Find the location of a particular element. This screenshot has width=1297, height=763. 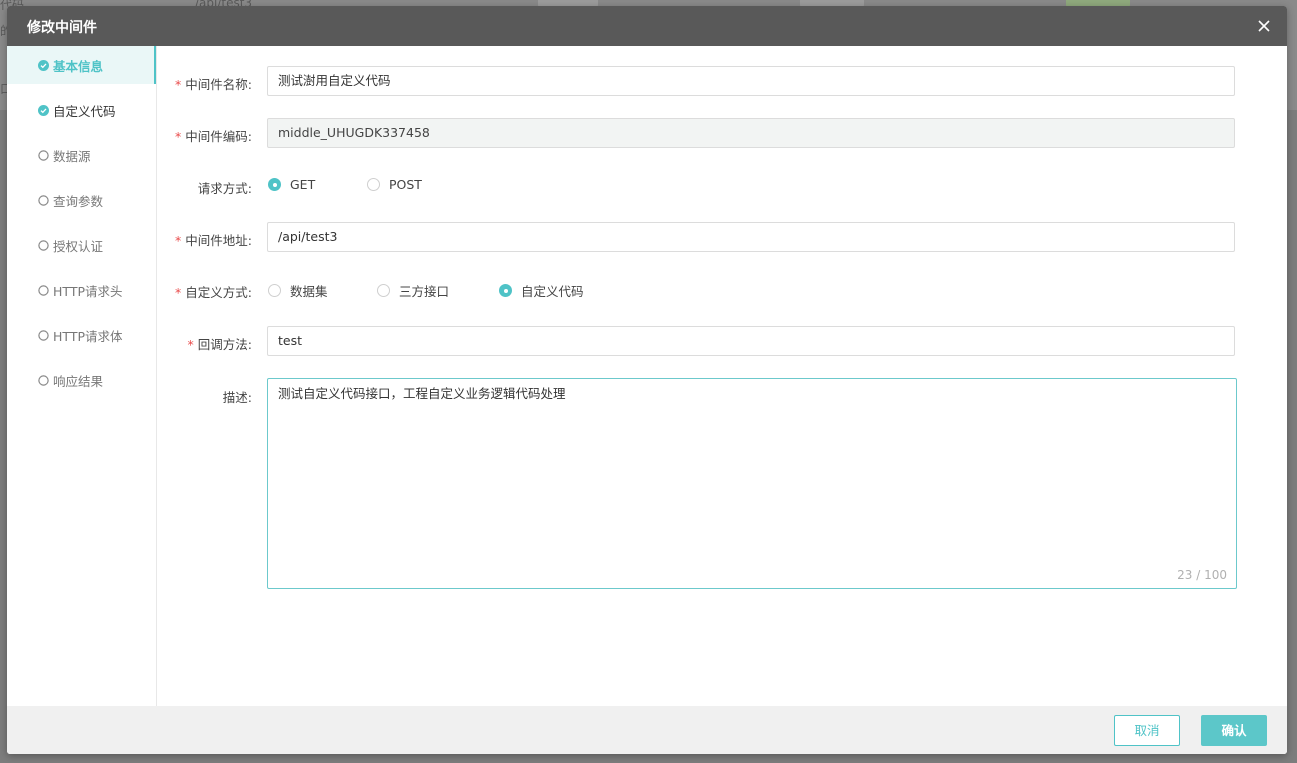

field-label: * 自定义方式: is located at coordinates (213, 292).